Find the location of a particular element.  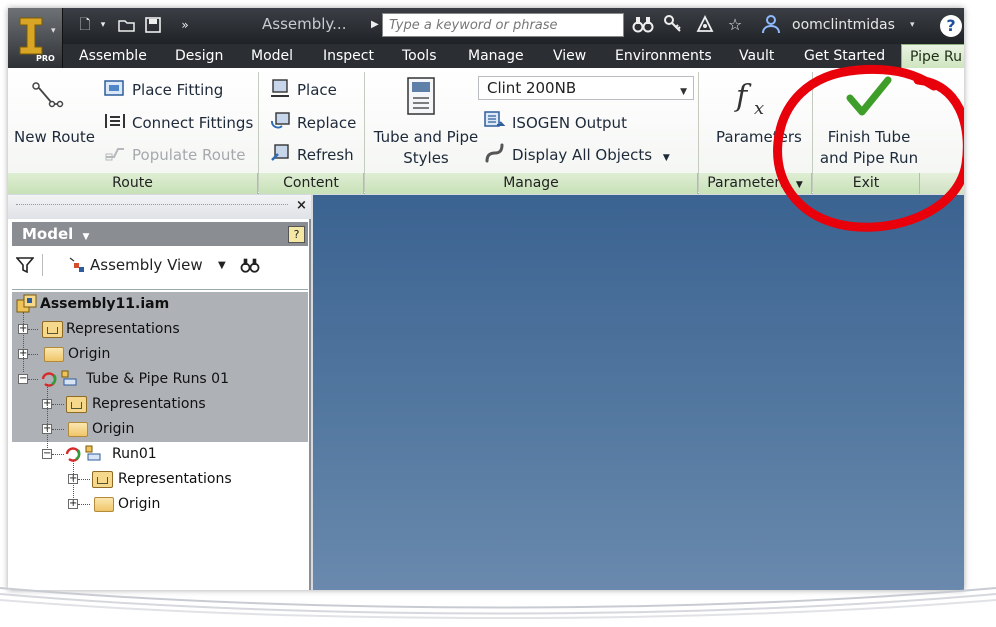

tree-item-assembly-root: Assembly11.iam is located at coordinates (160, 304).